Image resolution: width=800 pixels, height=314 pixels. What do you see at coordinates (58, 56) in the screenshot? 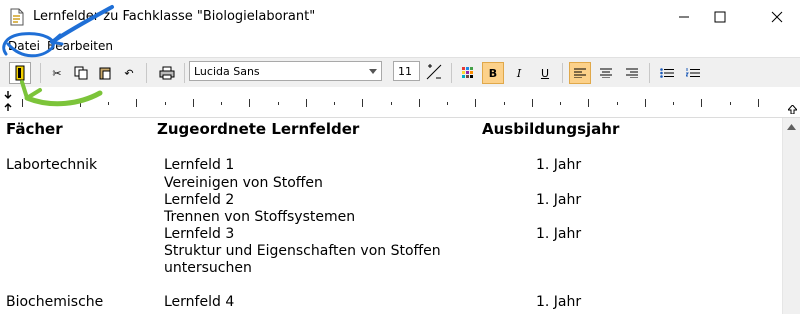
I see `annotation-overlay` at bounding box center [58, 56].